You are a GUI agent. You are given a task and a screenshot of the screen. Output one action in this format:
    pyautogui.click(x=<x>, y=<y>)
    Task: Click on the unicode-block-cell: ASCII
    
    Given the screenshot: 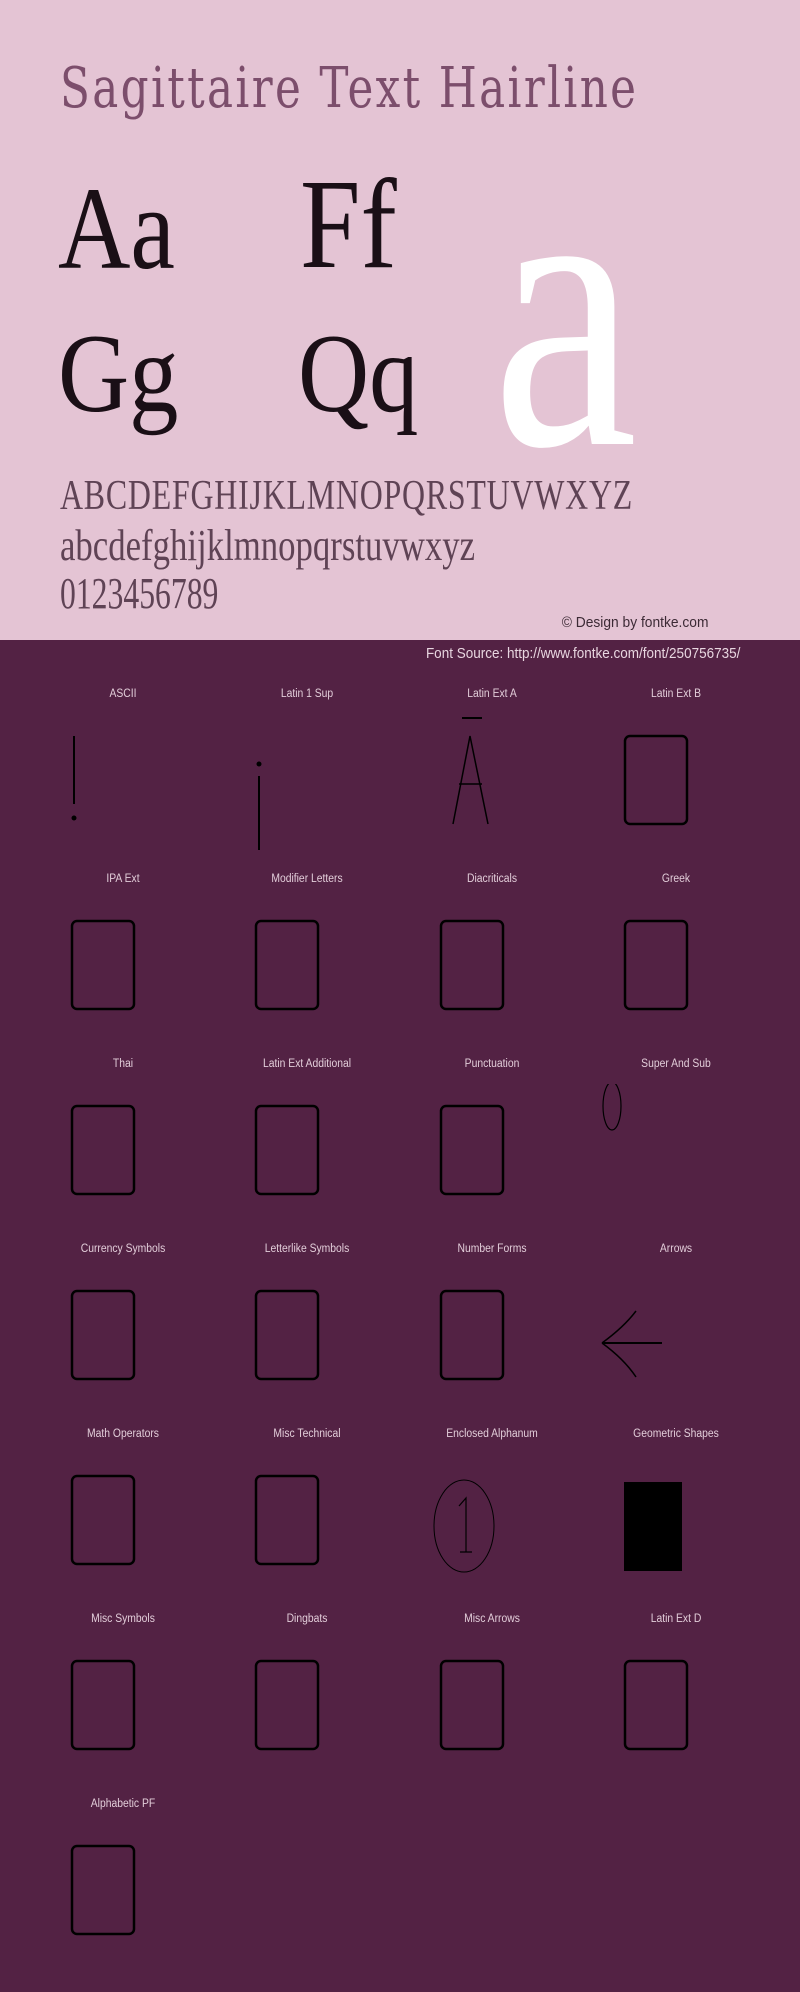 What is the action you would take?
    pyautogui.click(x=123, y=776)
    